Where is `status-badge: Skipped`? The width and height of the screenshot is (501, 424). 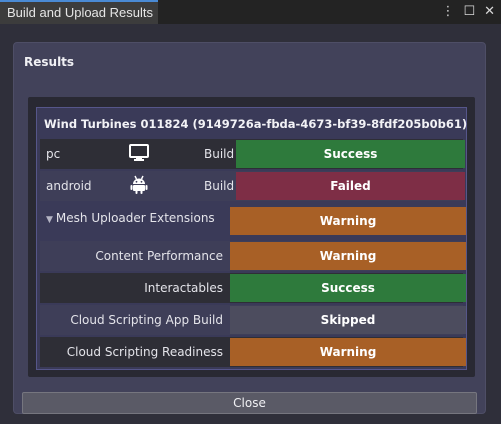
status-badge: Skipped is located at coordinates (348, 320).